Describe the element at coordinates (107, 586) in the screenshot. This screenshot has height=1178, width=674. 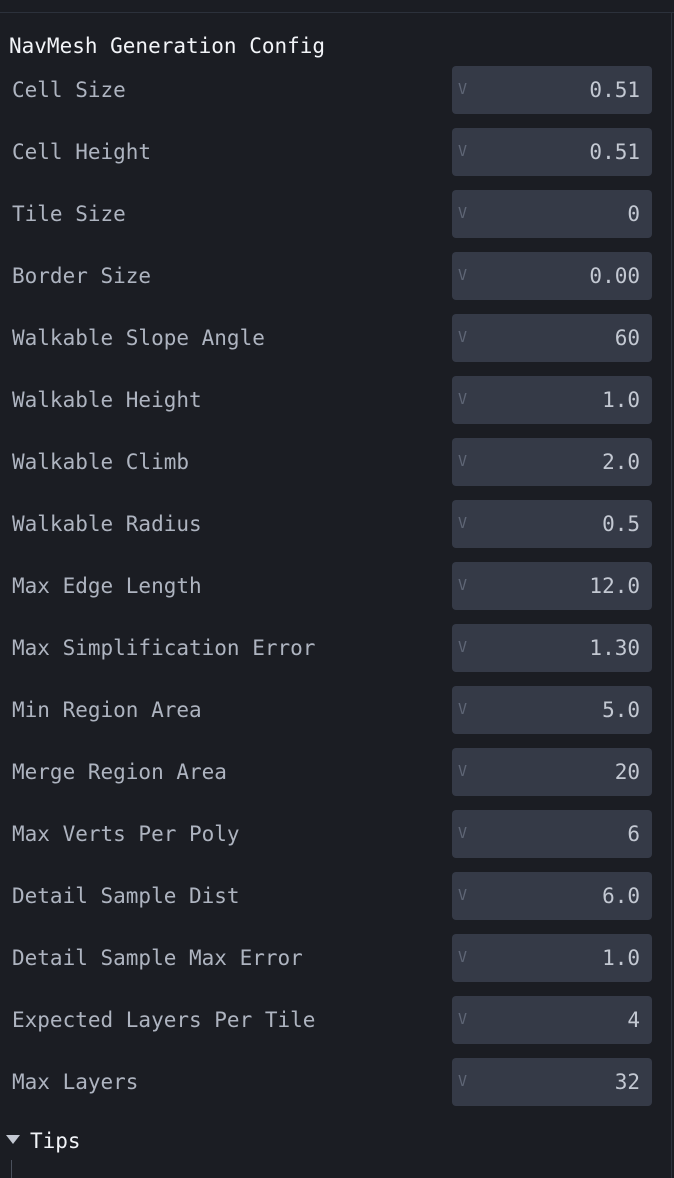
I see `config-field-label: Max Edge Length` at that location.